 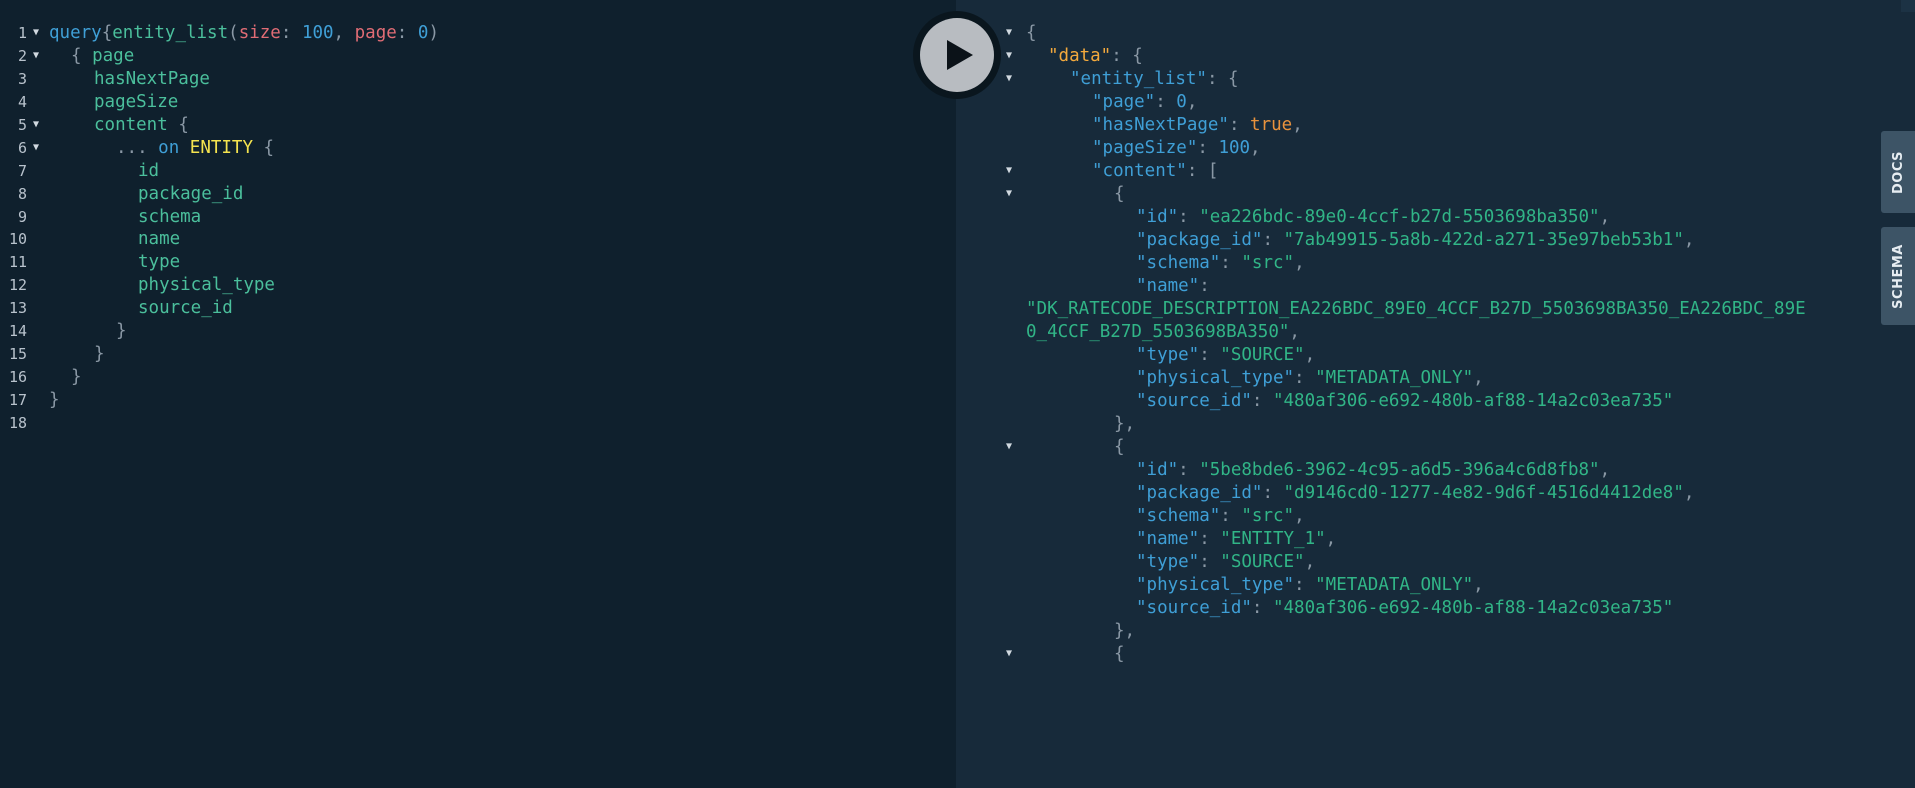 I want to click on json-token: "content", so click(x=1139, y=171).